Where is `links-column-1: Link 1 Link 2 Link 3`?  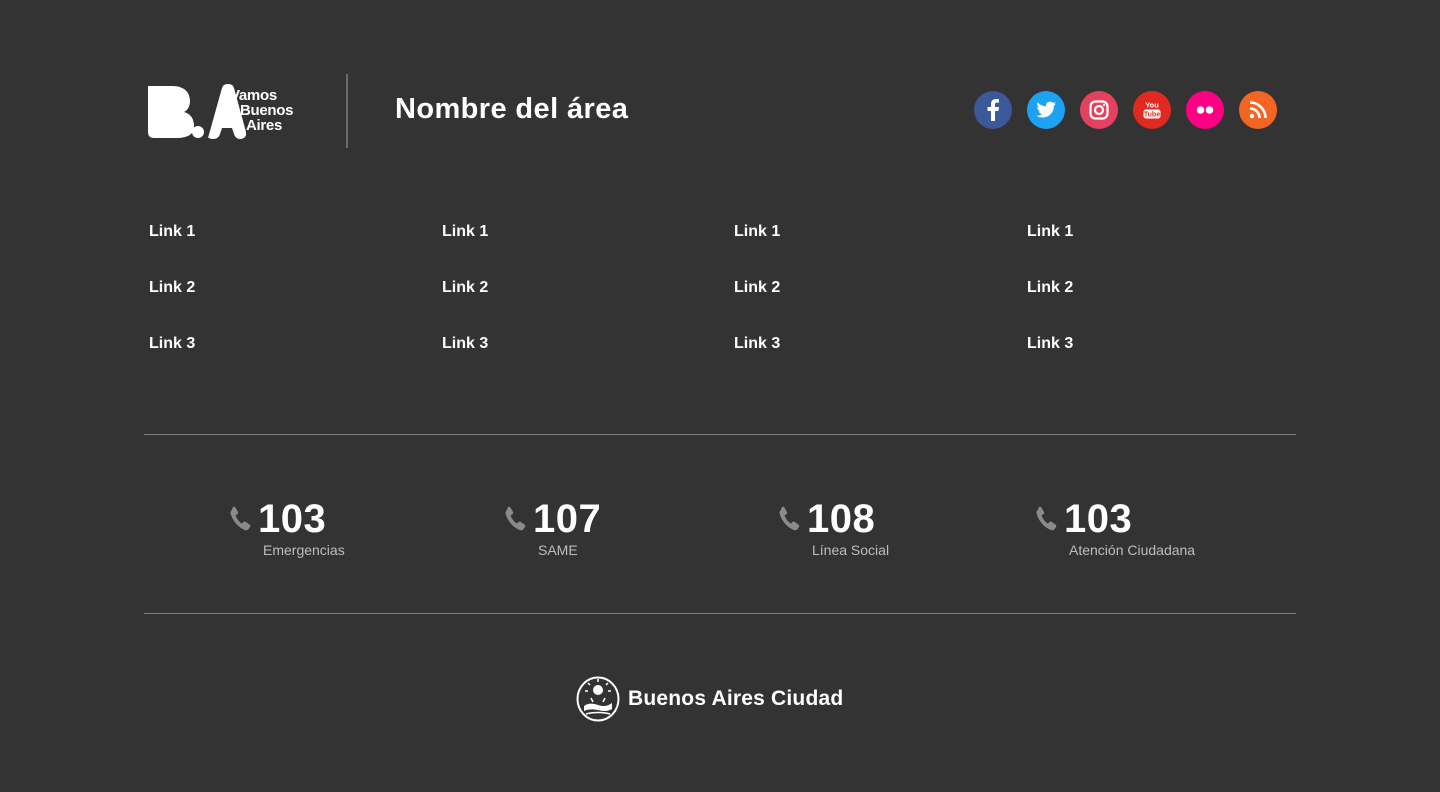 links-column-1: Link 1 Link 2 Link 3 is located at coordinates (295, 306).